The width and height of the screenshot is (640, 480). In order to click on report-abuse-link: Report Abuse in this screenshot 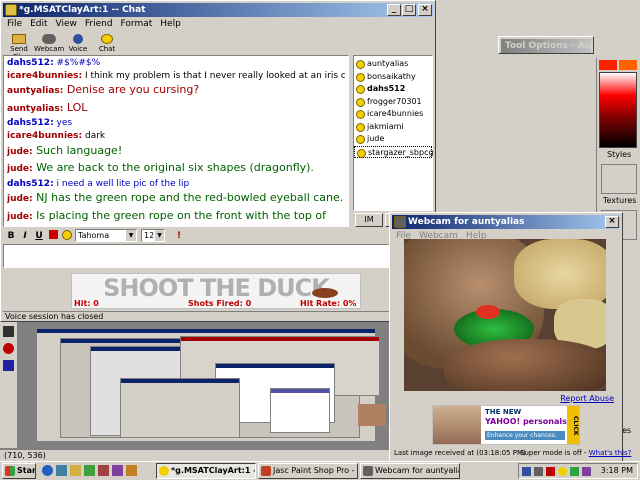, I will do `click(587, 398)`.